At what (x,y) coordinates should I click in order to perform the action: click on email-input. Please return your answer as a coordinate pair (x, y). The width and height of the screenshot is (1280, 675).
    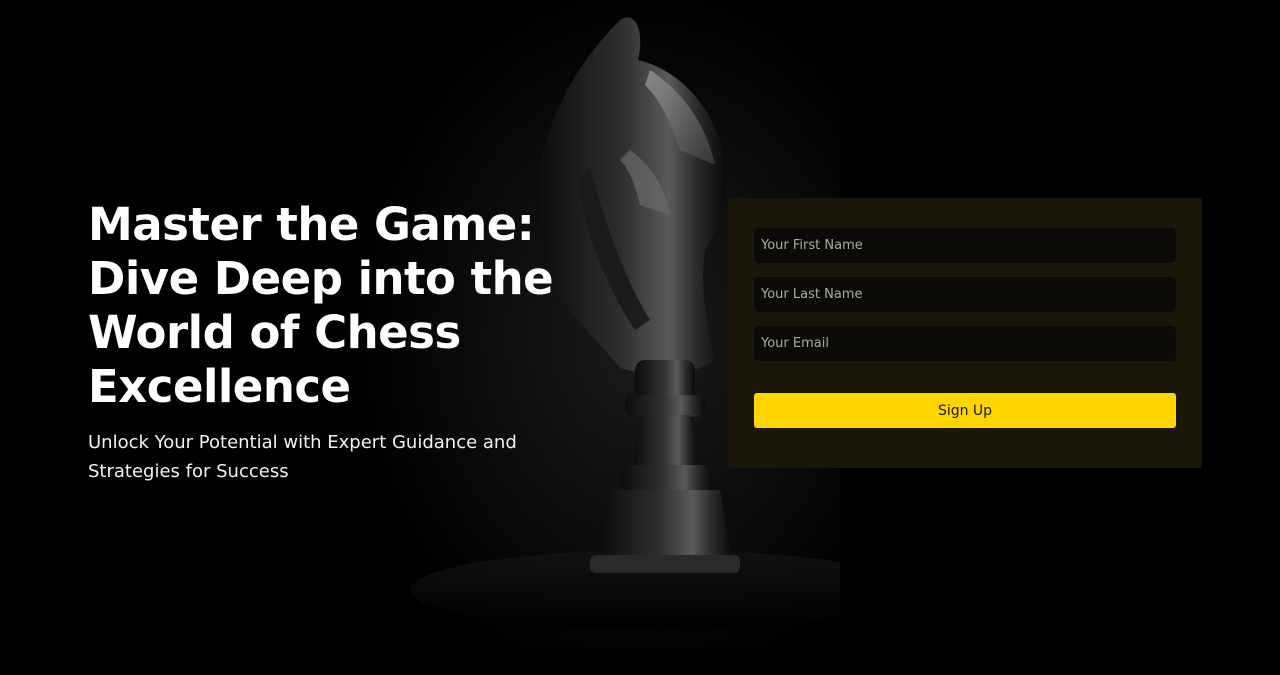
    Looking at the image, I should click on (965, 343).